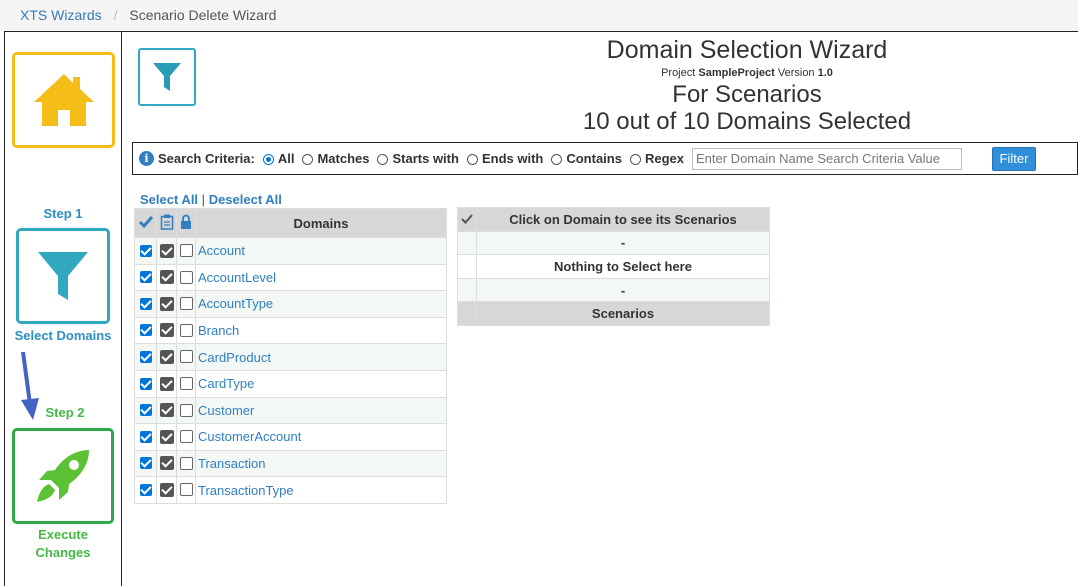 This screenshot has width=1078, height=586. I want to click on execute-changes-step-button, so click(63, 476).